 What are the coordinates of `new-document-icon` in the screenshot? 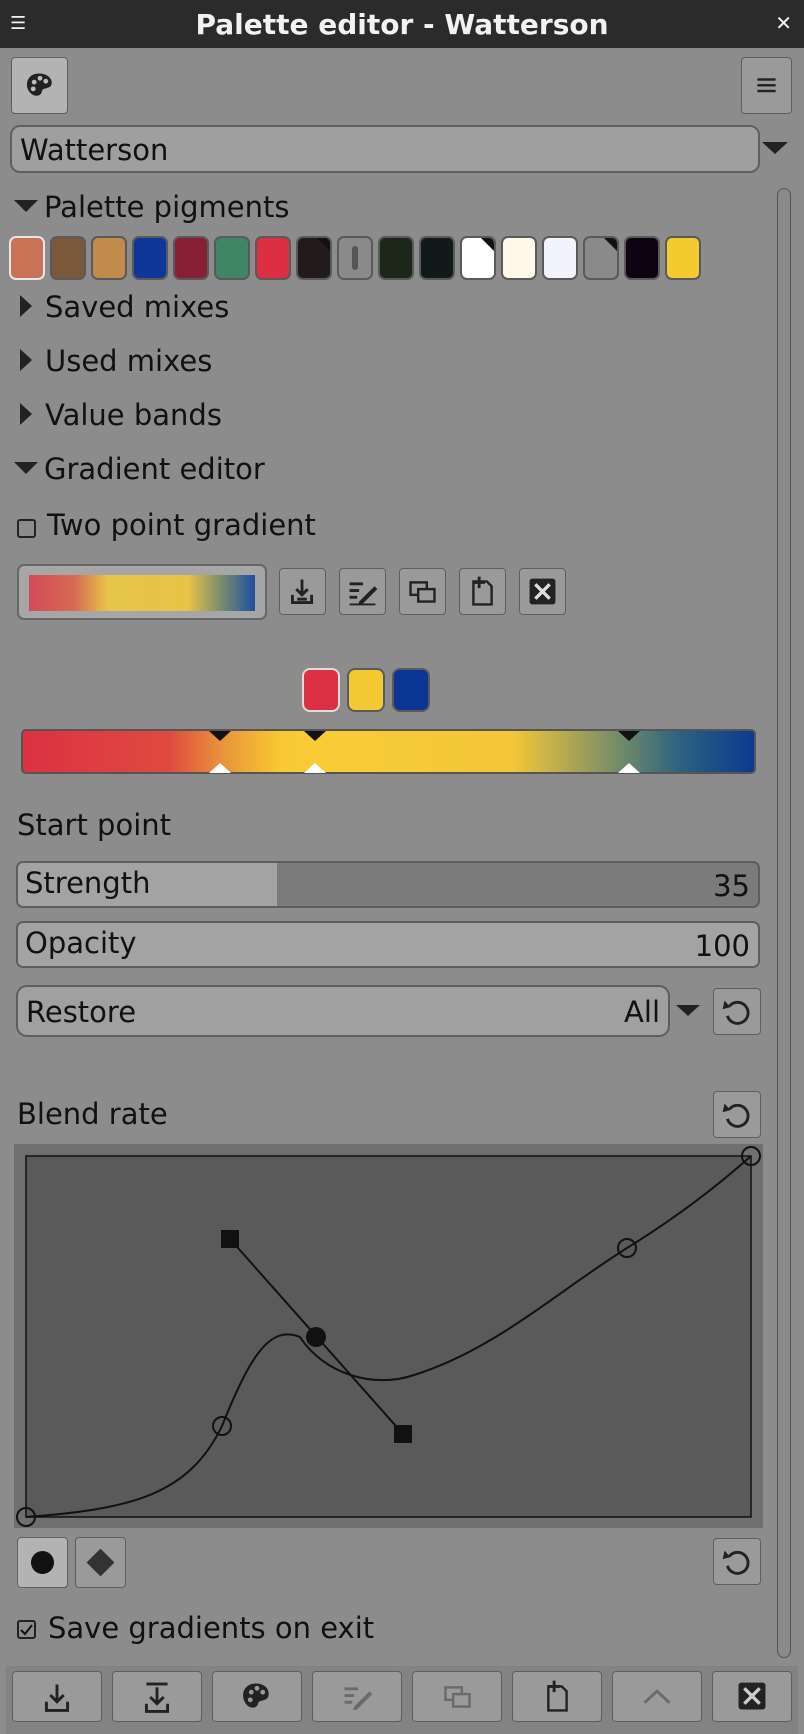 It's located at (557, 1696).